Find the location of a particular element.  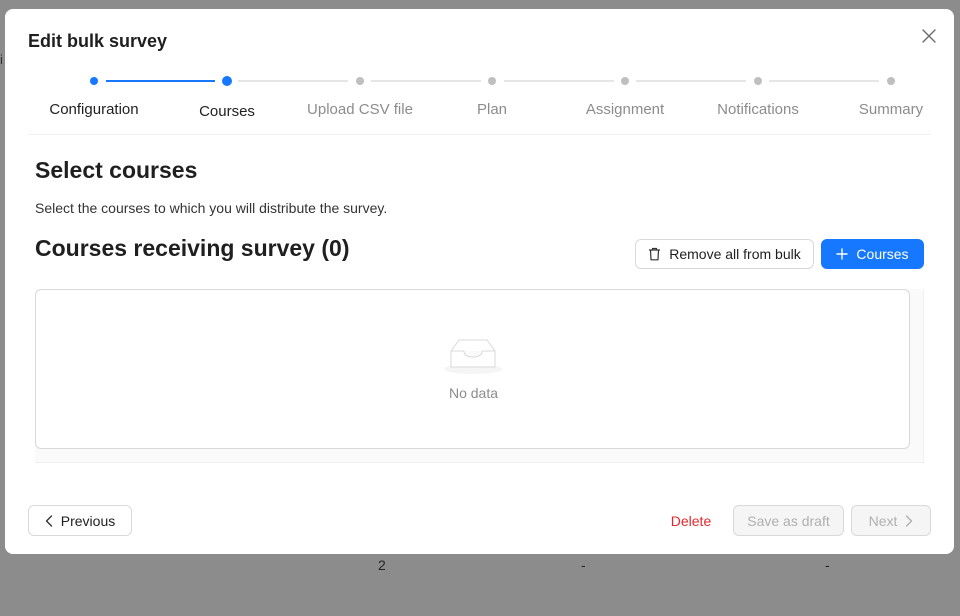

step-dot-summary is located at coordinates (891, 81).